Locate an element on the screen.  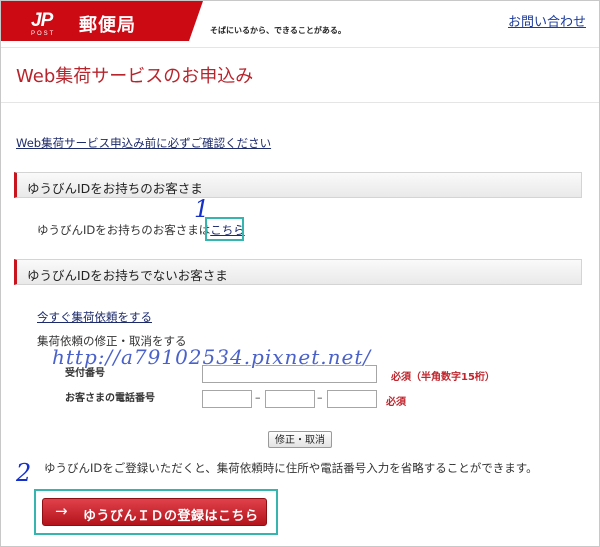
with-id-prefix: ゆうびんIDをお持ちのお客さまは is located at coordinates (124, 230).